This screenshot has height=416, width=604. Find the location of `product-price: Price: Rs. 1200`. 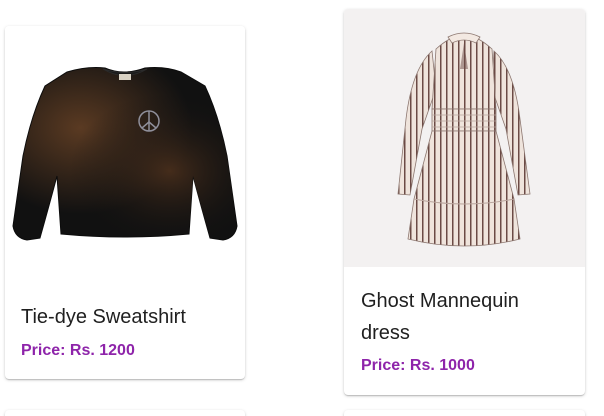

product-price: Price: Rs. 1200 is located at coordinates (78, 350).